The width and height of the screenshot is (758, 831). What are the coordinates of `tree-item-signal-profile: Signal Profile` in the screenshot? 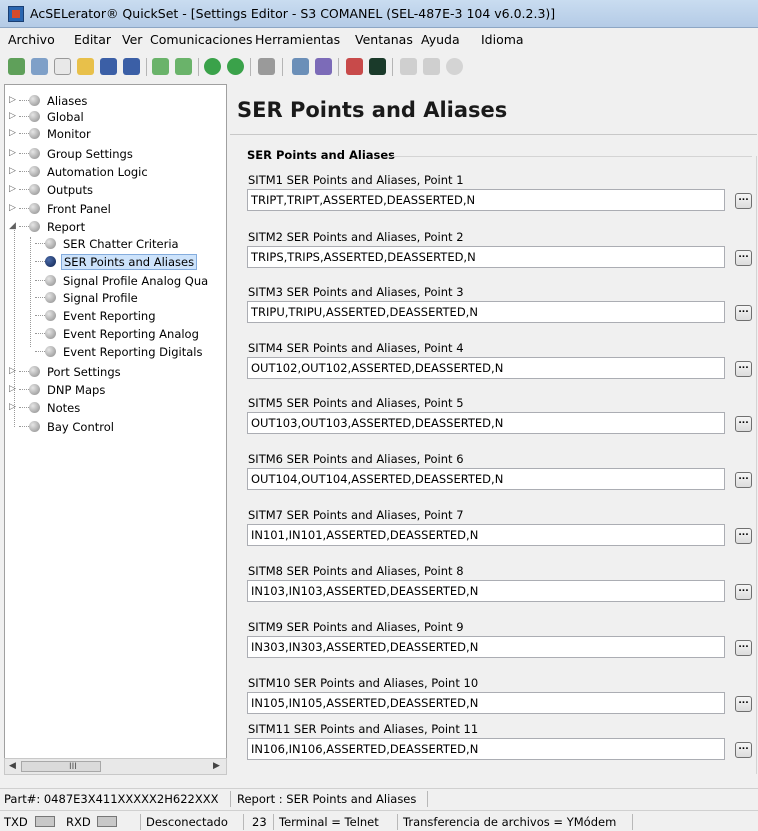 It's located at (124, 298).